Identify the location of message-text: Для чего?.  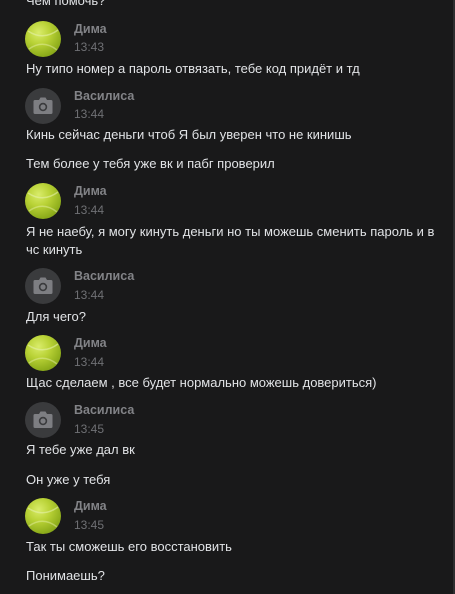
(56, 316).